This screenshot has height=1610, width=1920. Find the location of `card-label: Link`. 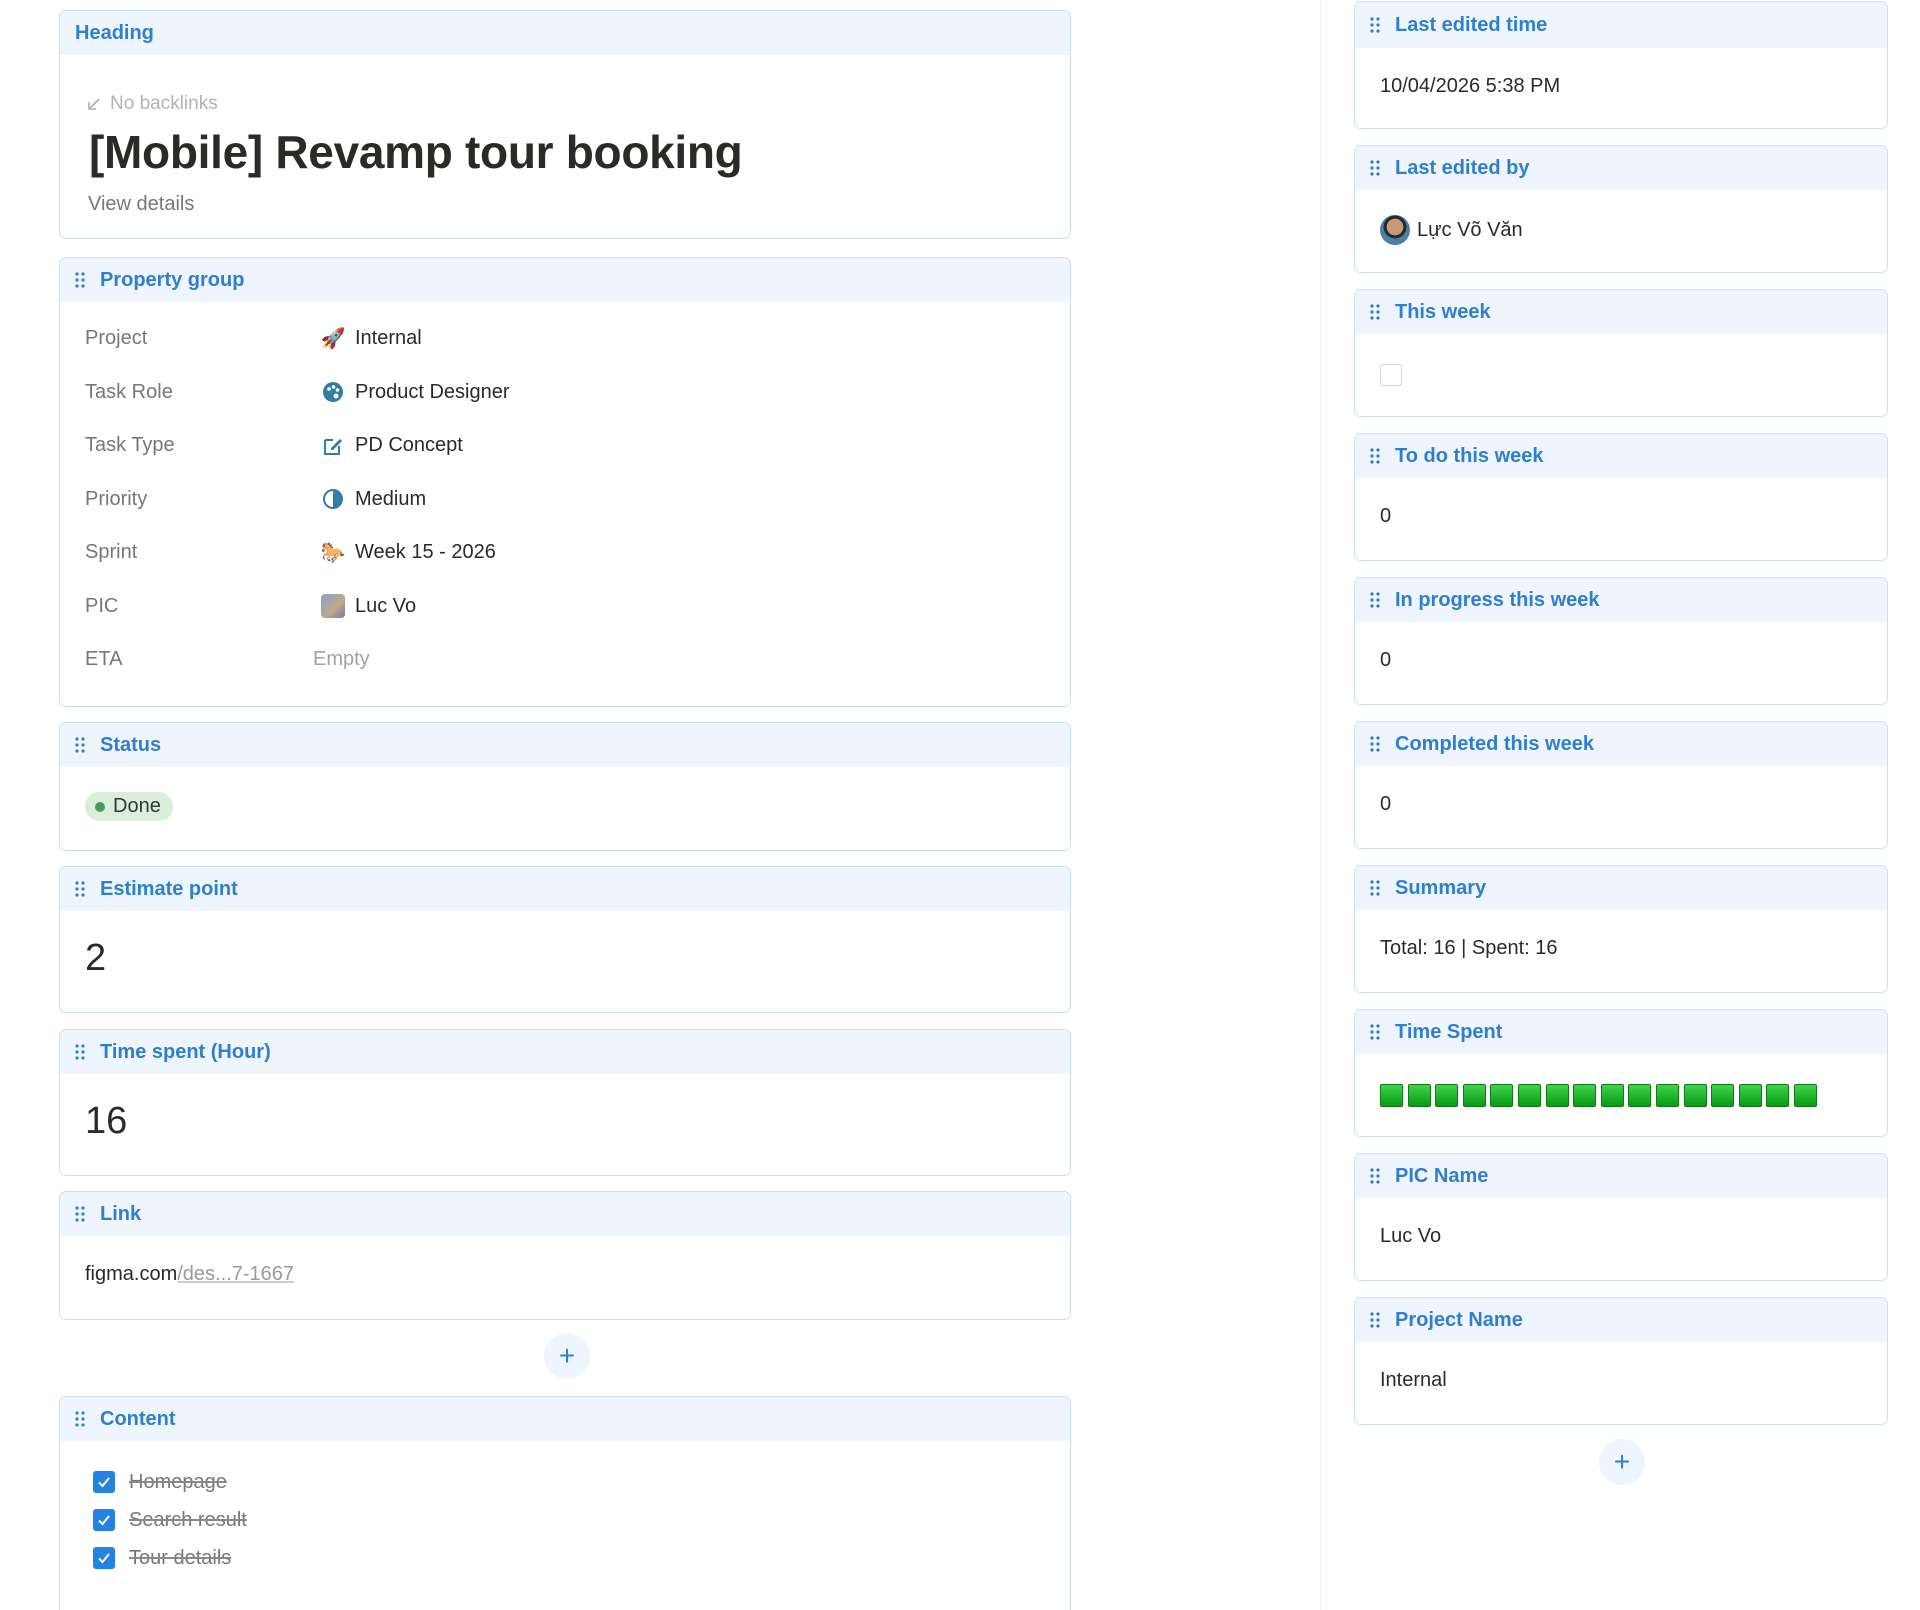

card-label: Link is located at coordinates (121, 1213).